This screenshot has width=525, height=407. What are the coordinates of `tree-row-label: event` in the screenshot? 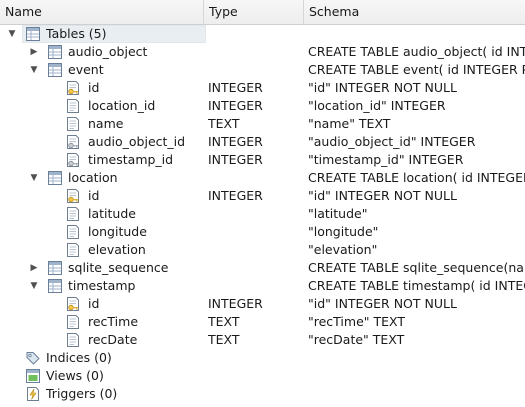 It's located at (86, 69).